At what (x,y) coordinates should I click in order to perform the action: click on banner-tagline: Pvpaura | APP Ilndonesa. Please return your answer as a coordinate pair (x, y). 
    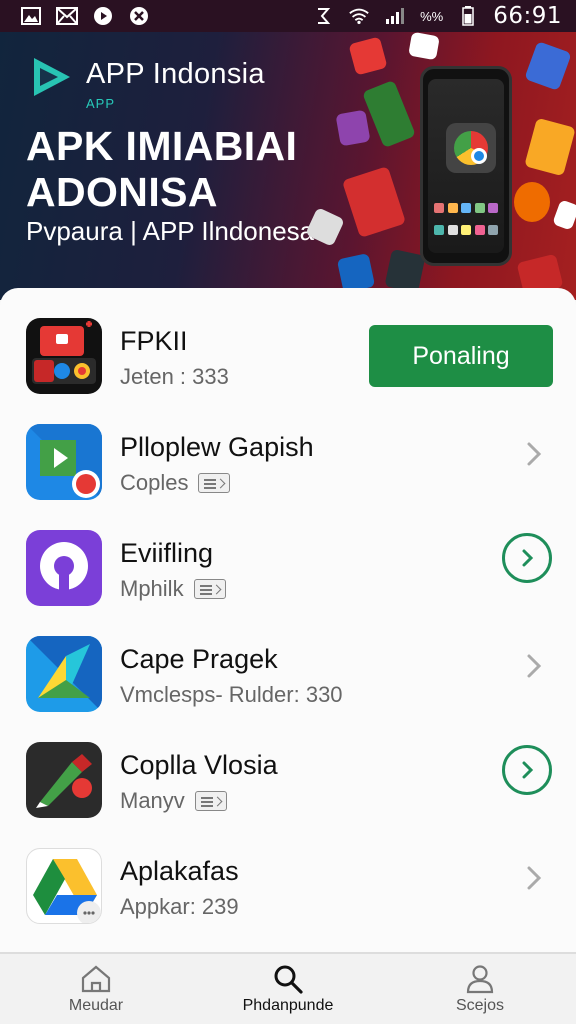
    Looking at the image, I should click on (170, 231).